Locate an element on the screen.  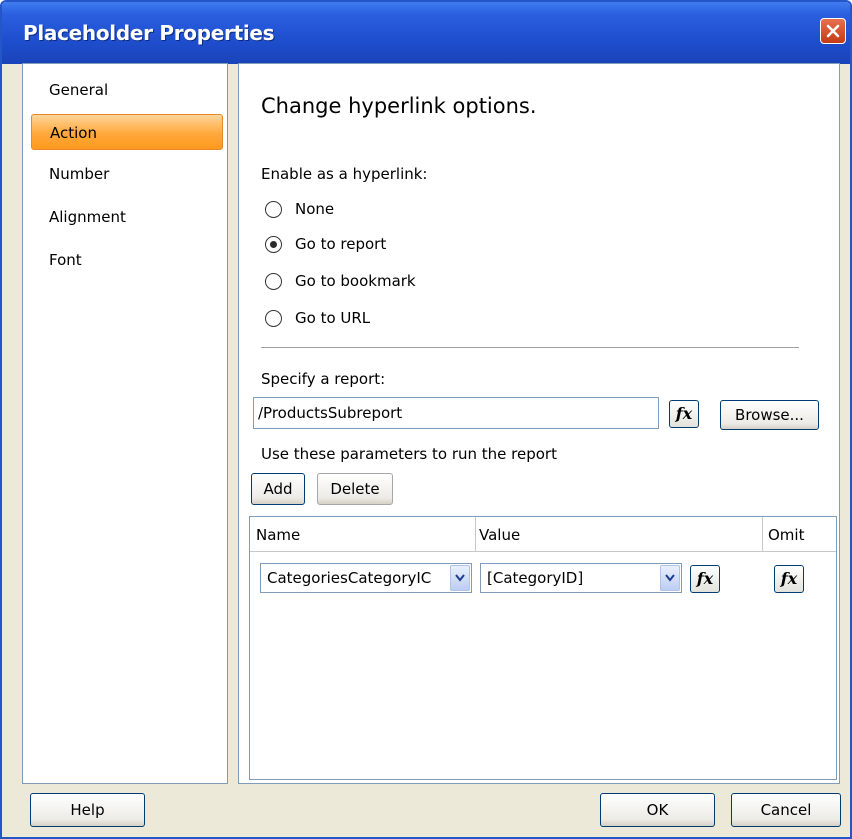
section-divider is located at coordinates (530, 347).